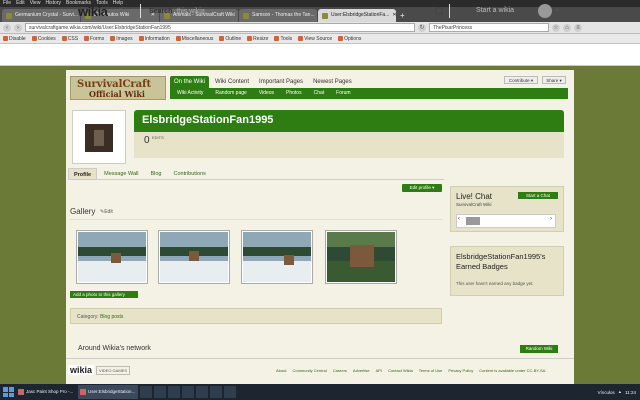 This screenshot has height=400, width=640. I want to click on footer-license-text: Content is available under CC-BY-SA., so click(512, 370).